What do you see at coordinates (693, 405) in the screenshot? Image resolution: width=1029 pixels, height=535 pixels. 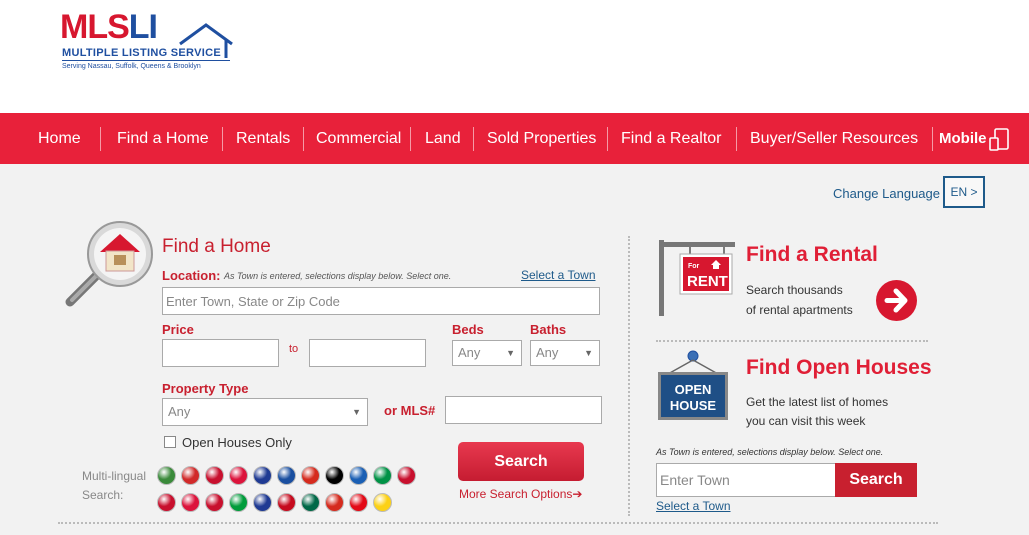 I see `house-label: HOUSE` at bounding box center [693, 405].